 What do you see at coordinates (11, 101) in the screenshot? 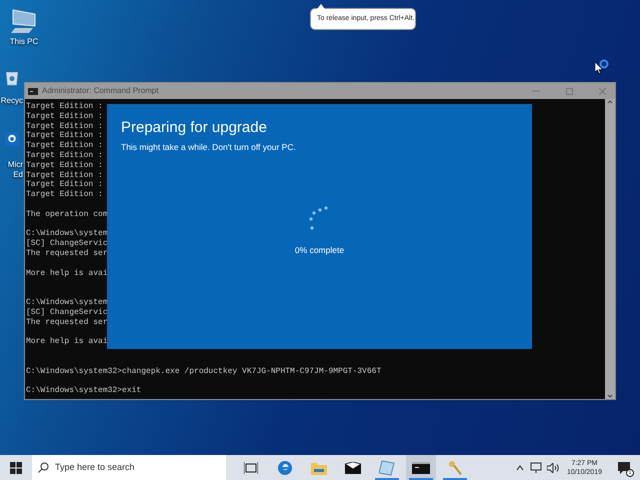
I see `icon-label: Recyc` at bounding box center [11, 101].